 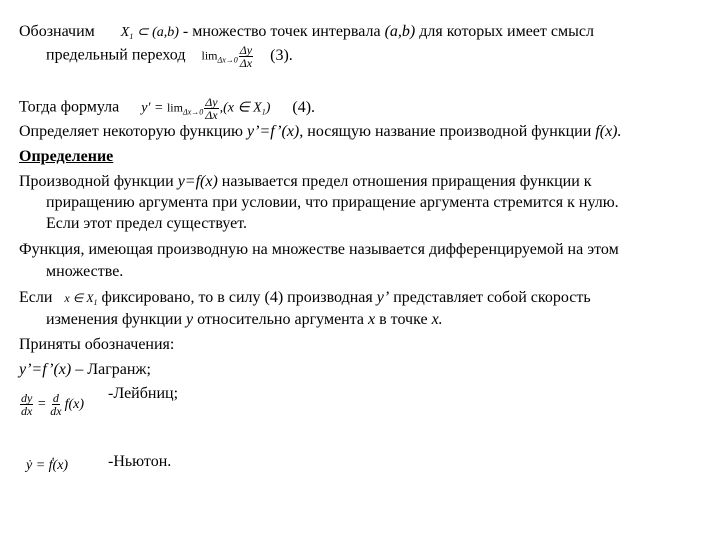 I want to click on text: Производной функции, so click(x=98, y=181).